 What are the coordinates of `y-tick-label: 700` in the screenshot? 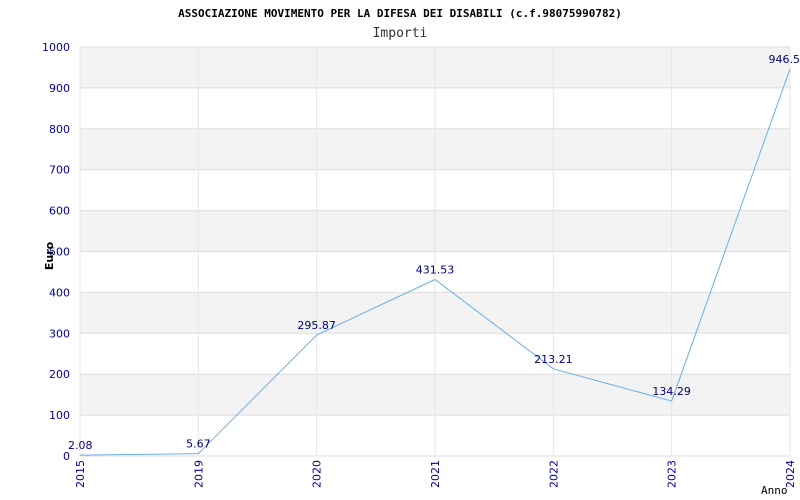 It's located at (59, 170).